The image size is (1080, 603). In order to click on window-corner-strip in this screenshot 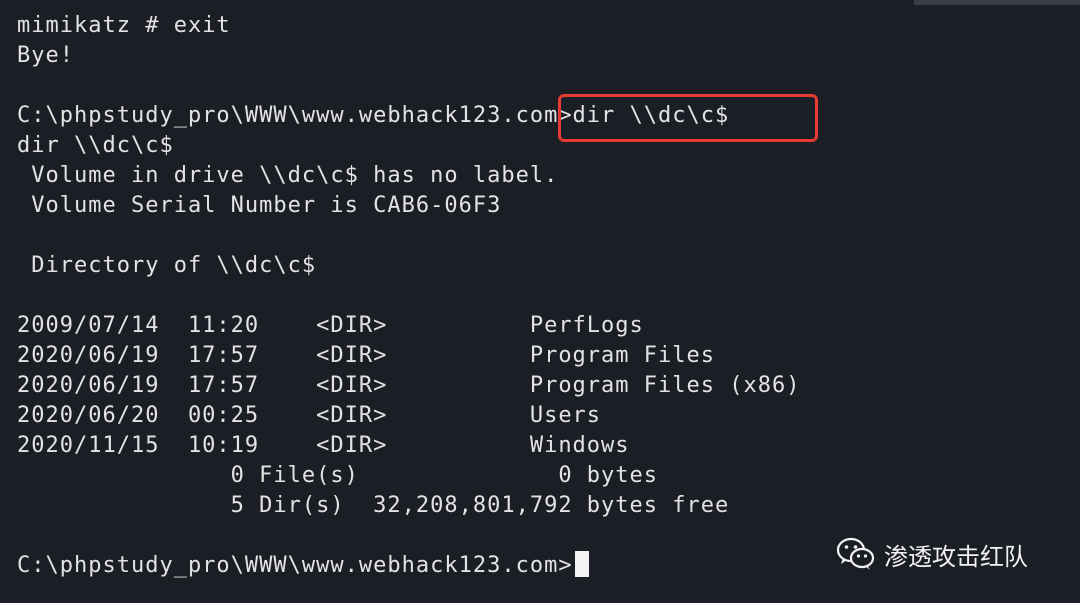, I will do `click(997, 2)`.